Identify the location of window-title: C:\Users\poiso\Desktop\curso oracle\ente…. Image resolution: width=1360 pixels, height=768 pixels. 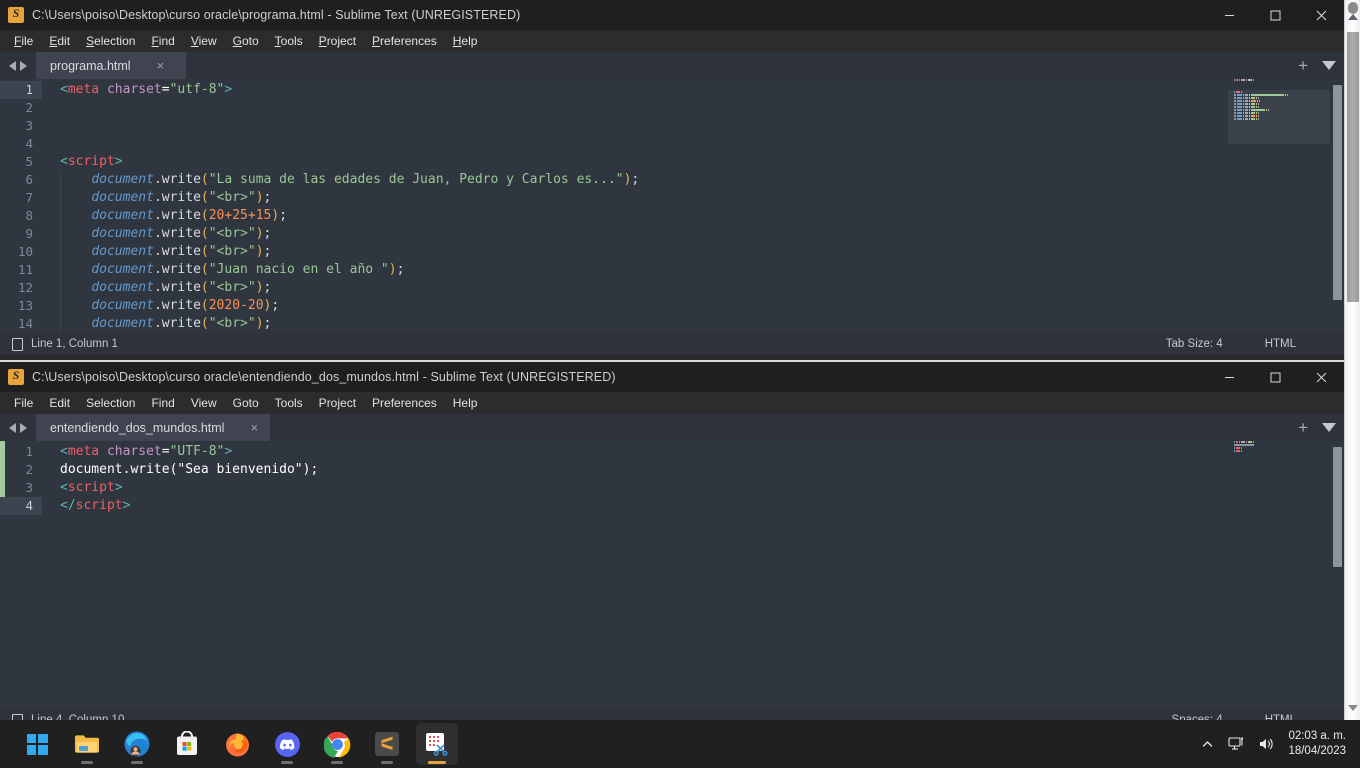
(324, 377).